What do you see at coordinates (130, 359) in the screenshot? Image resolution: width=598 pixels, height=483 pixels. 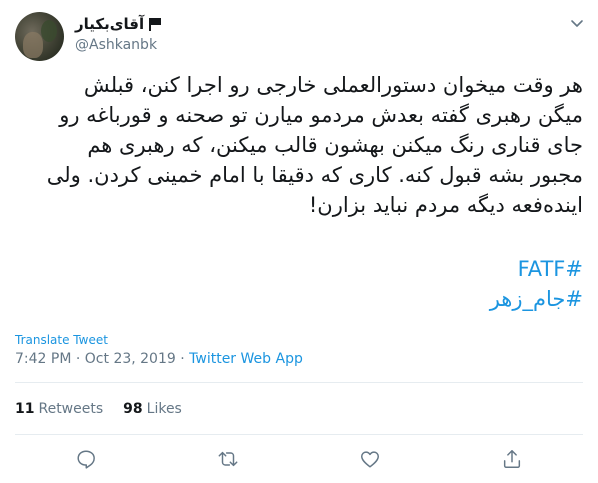 I see `tweet-date: Oct 23, 2019` at bounding box center [130, 359].